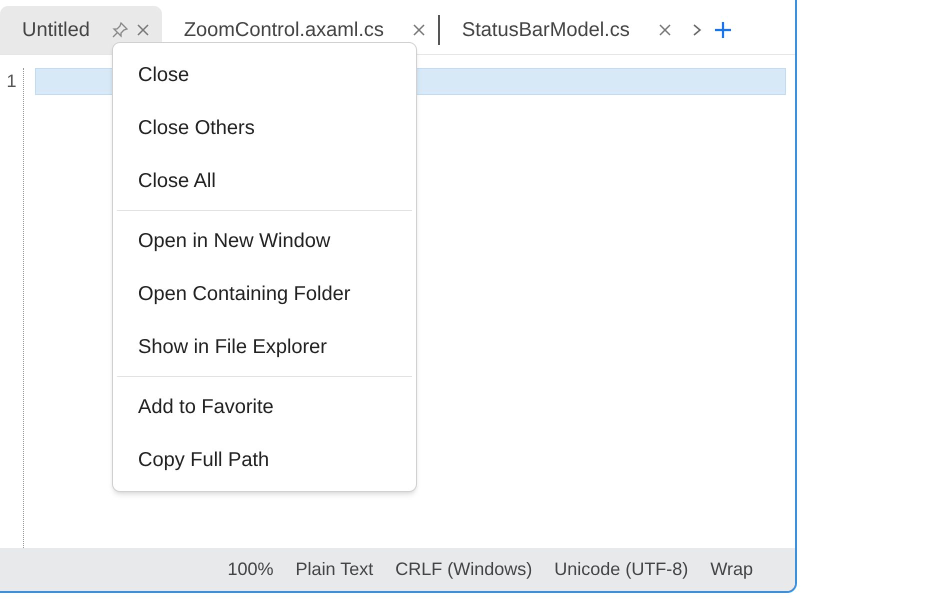  Describe the element at coordinates (251, 569) in the screenshot. I see `status-item: 100%` at that location.